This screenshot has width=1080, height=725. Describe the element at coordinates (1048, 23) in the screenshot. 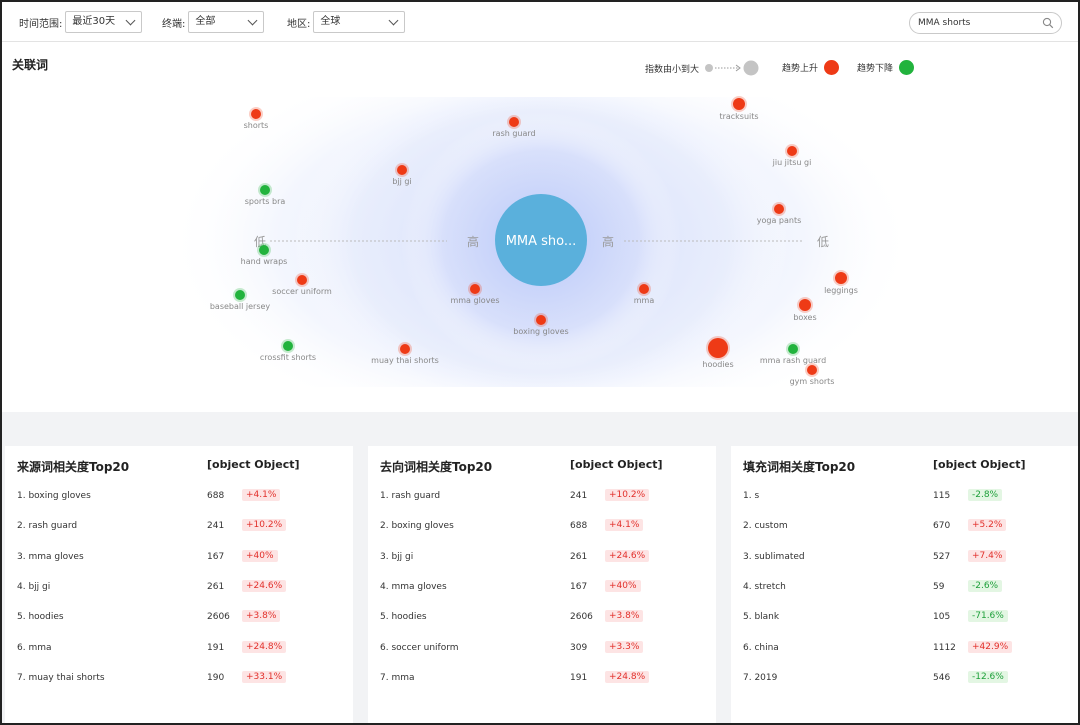

I see `search-icon` at that location.